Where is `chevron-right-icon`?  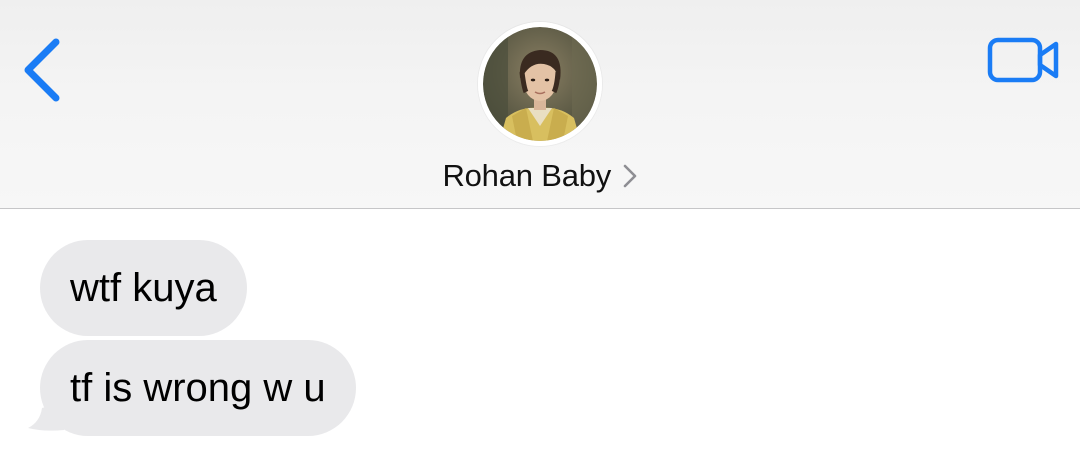
chevron-right-icon is located at coordinates (629, 176).